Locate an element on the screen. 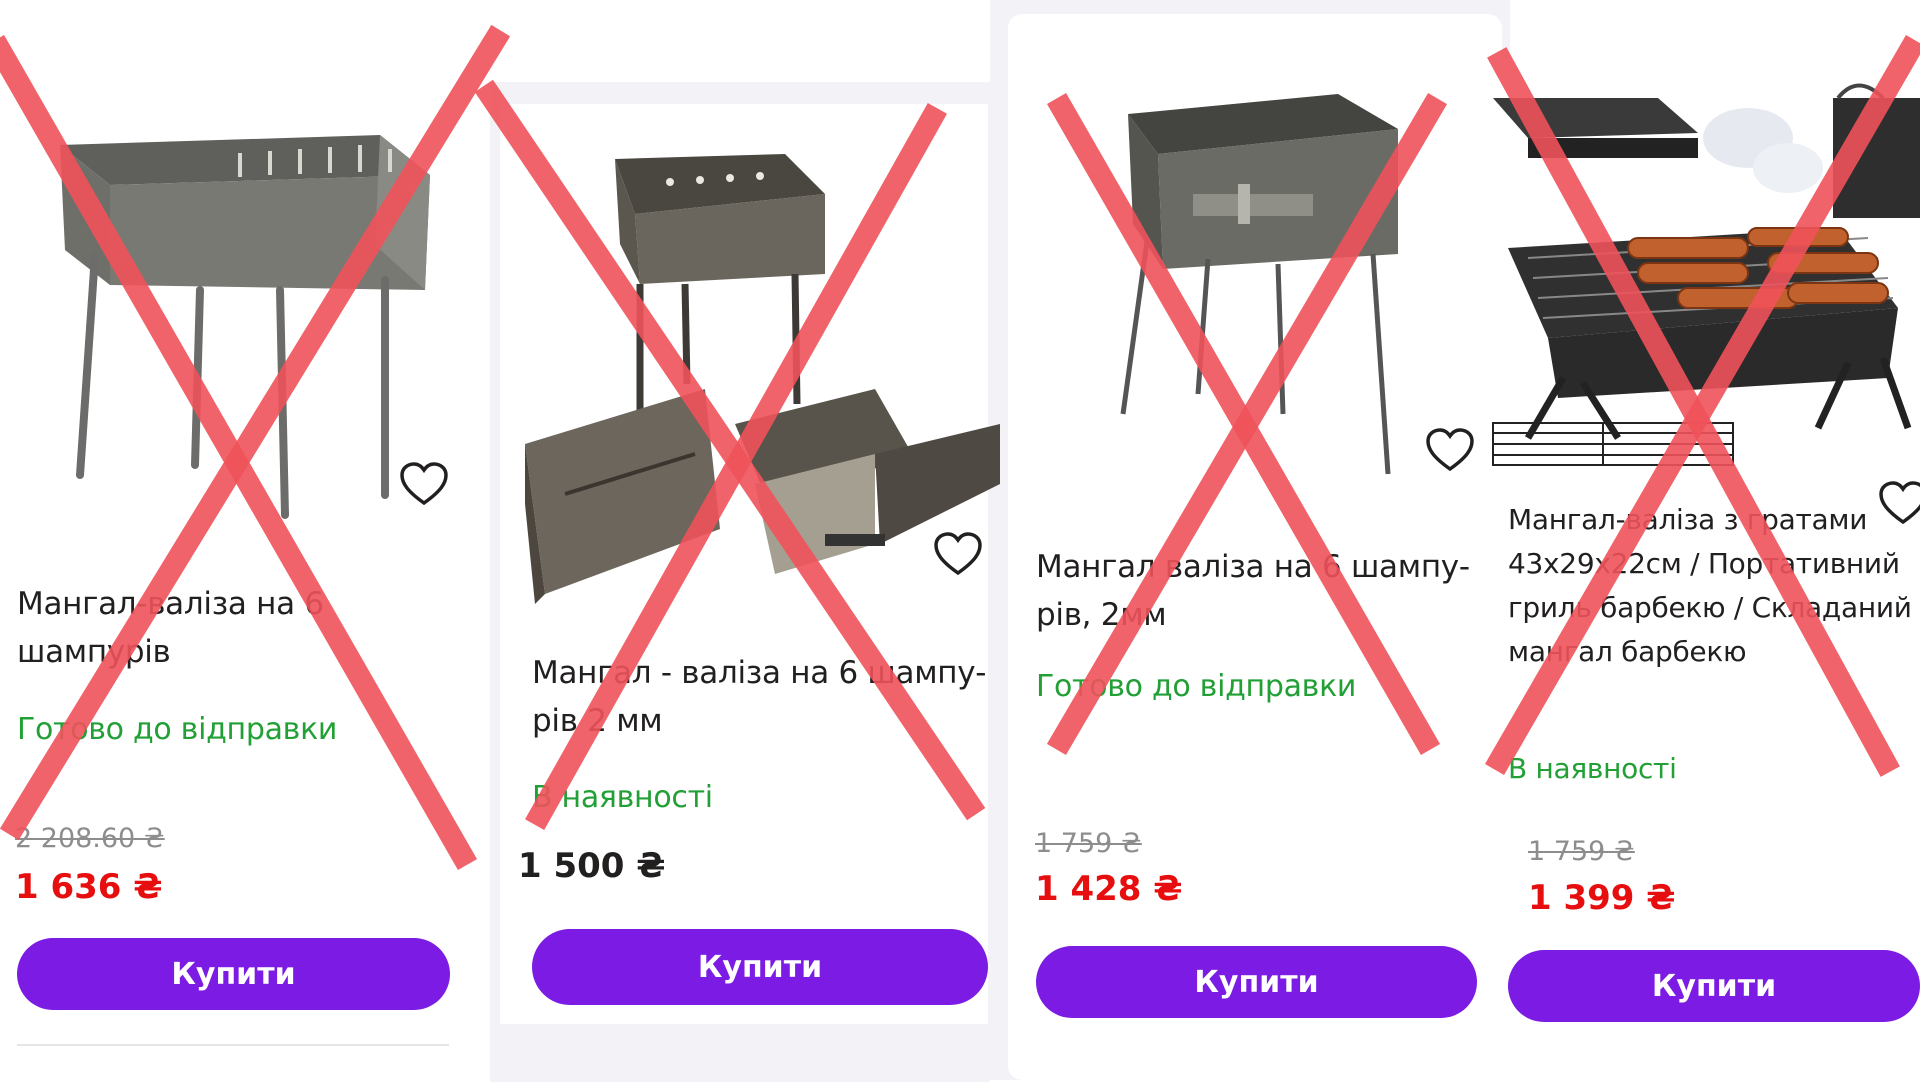 This screenshot has height=1082, width=1920. title-line: гриль барбекю / Складаний is located at coordinates (1710, 607).